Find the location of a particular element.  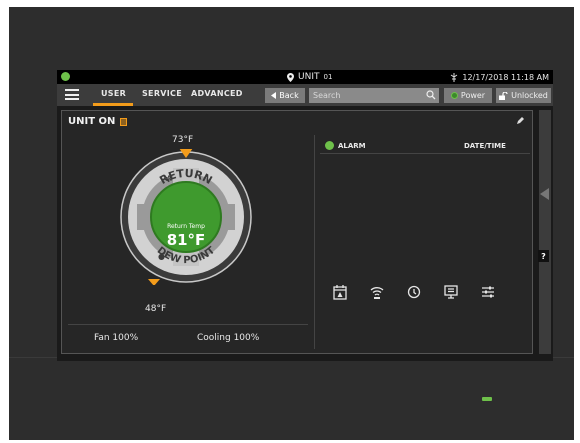

pencil-icon is located at coordinates (520, 121).